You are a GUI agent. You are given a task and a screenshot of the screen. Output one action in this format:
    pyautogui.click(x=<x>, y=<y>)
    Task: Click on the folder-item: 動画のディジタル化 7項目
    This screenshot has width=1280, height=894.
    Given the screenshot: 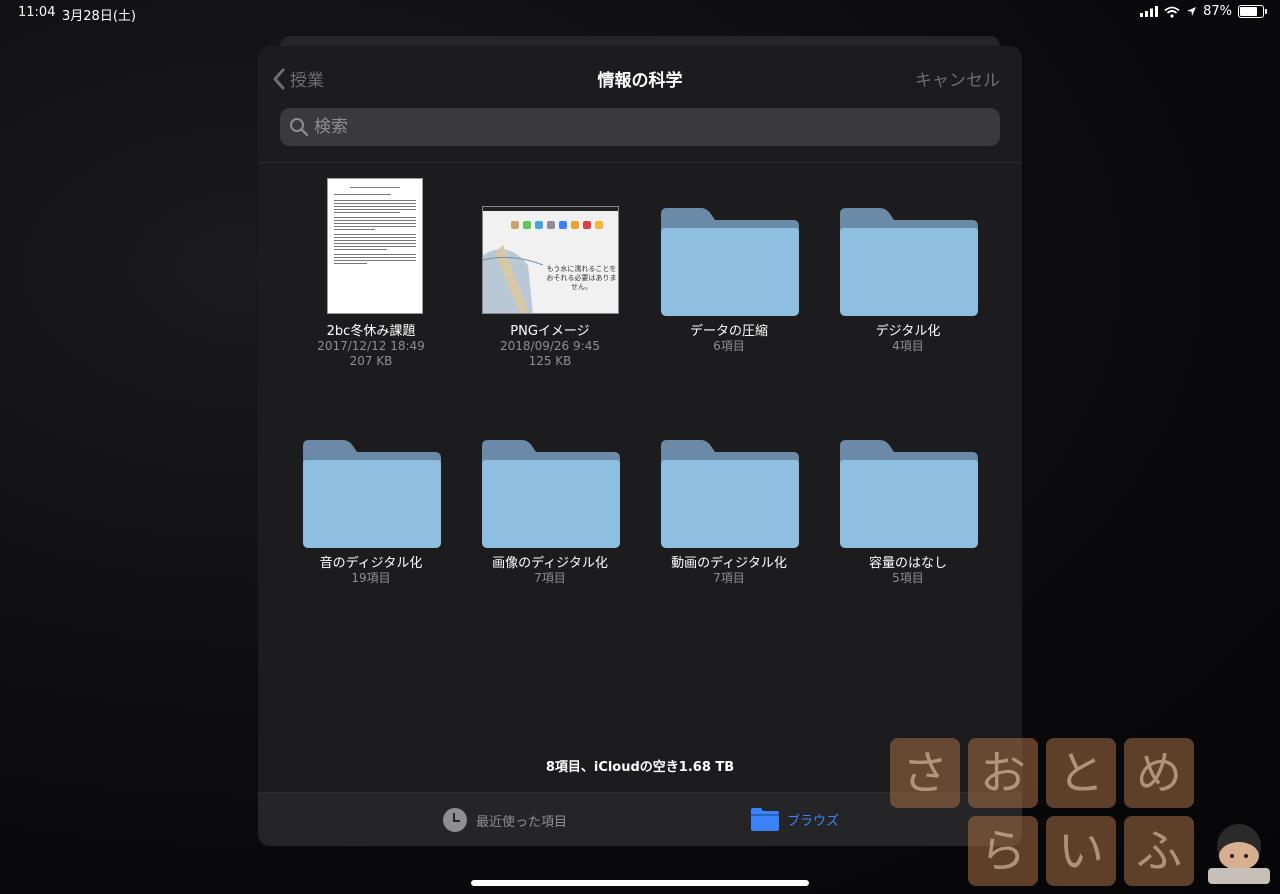 What is the action you would take?
    pyautogui.click(x=729, y=498)
    